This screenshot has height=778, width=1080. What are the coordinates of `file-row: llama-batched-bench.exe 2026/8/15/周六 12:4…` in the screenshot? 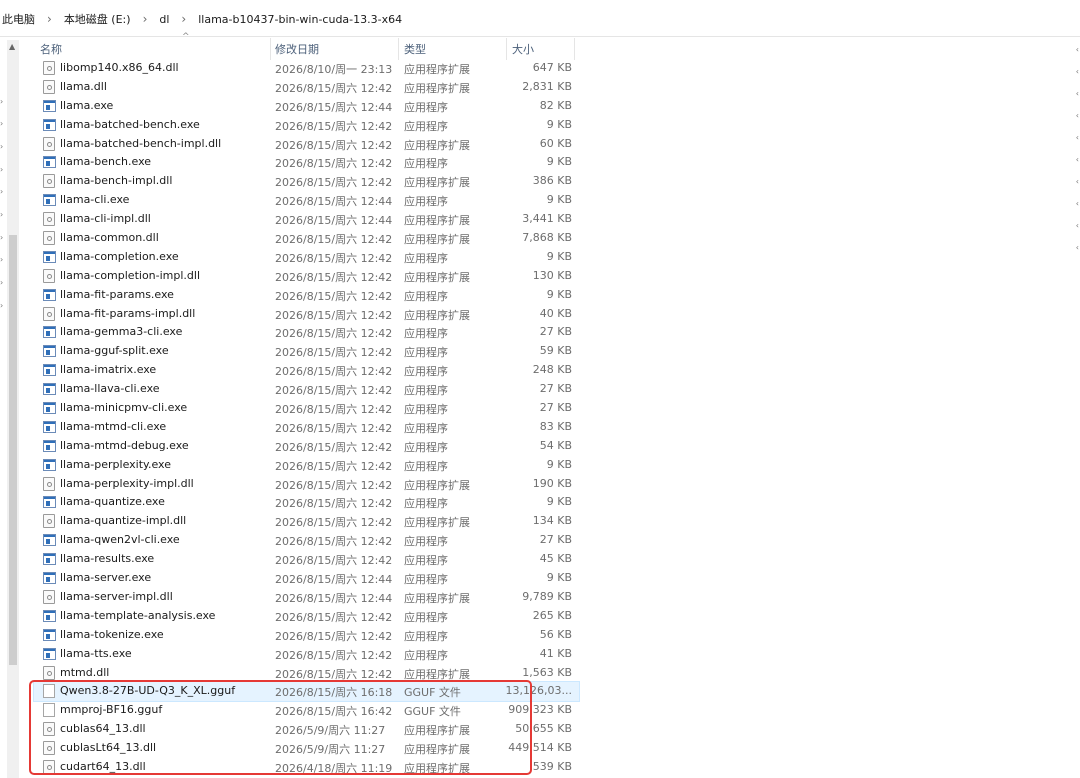 It's located at (306, 125).